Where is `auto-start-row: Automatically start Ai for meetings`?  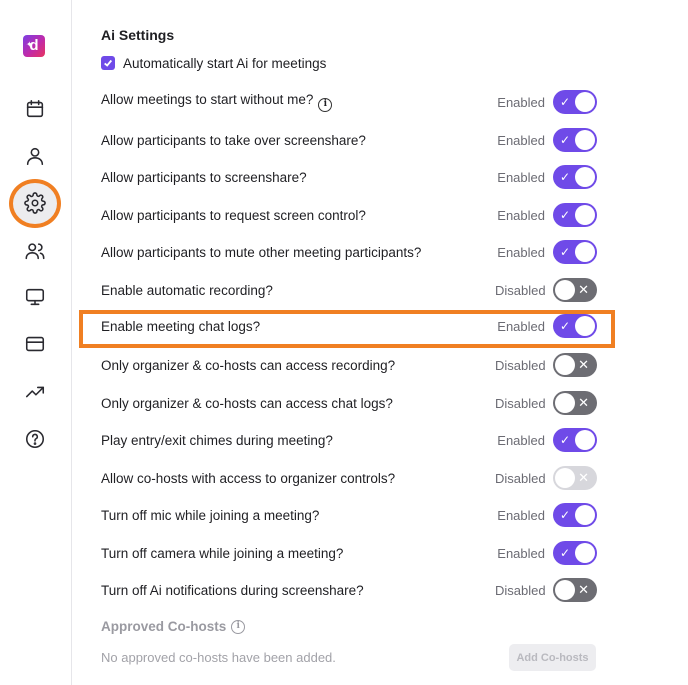 auto-start-row: Automatically start Ai for meetings is located at coordinates (213, 63).